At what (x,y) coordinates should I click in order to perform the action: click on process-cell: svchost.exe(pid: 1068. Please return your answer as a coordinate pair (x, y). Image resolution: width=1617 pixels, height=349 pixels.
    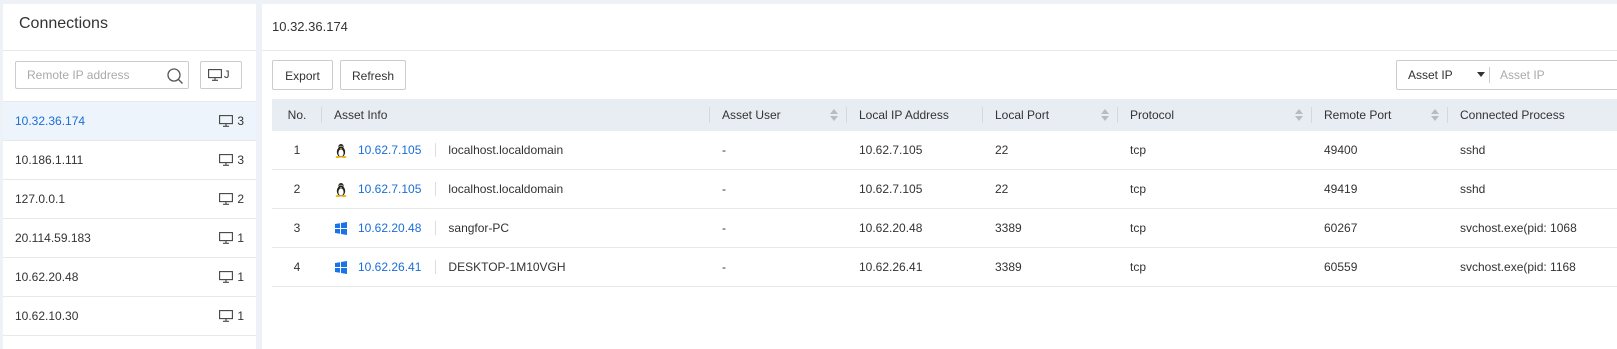
    Looking at the image, I should click on (1532, 228).